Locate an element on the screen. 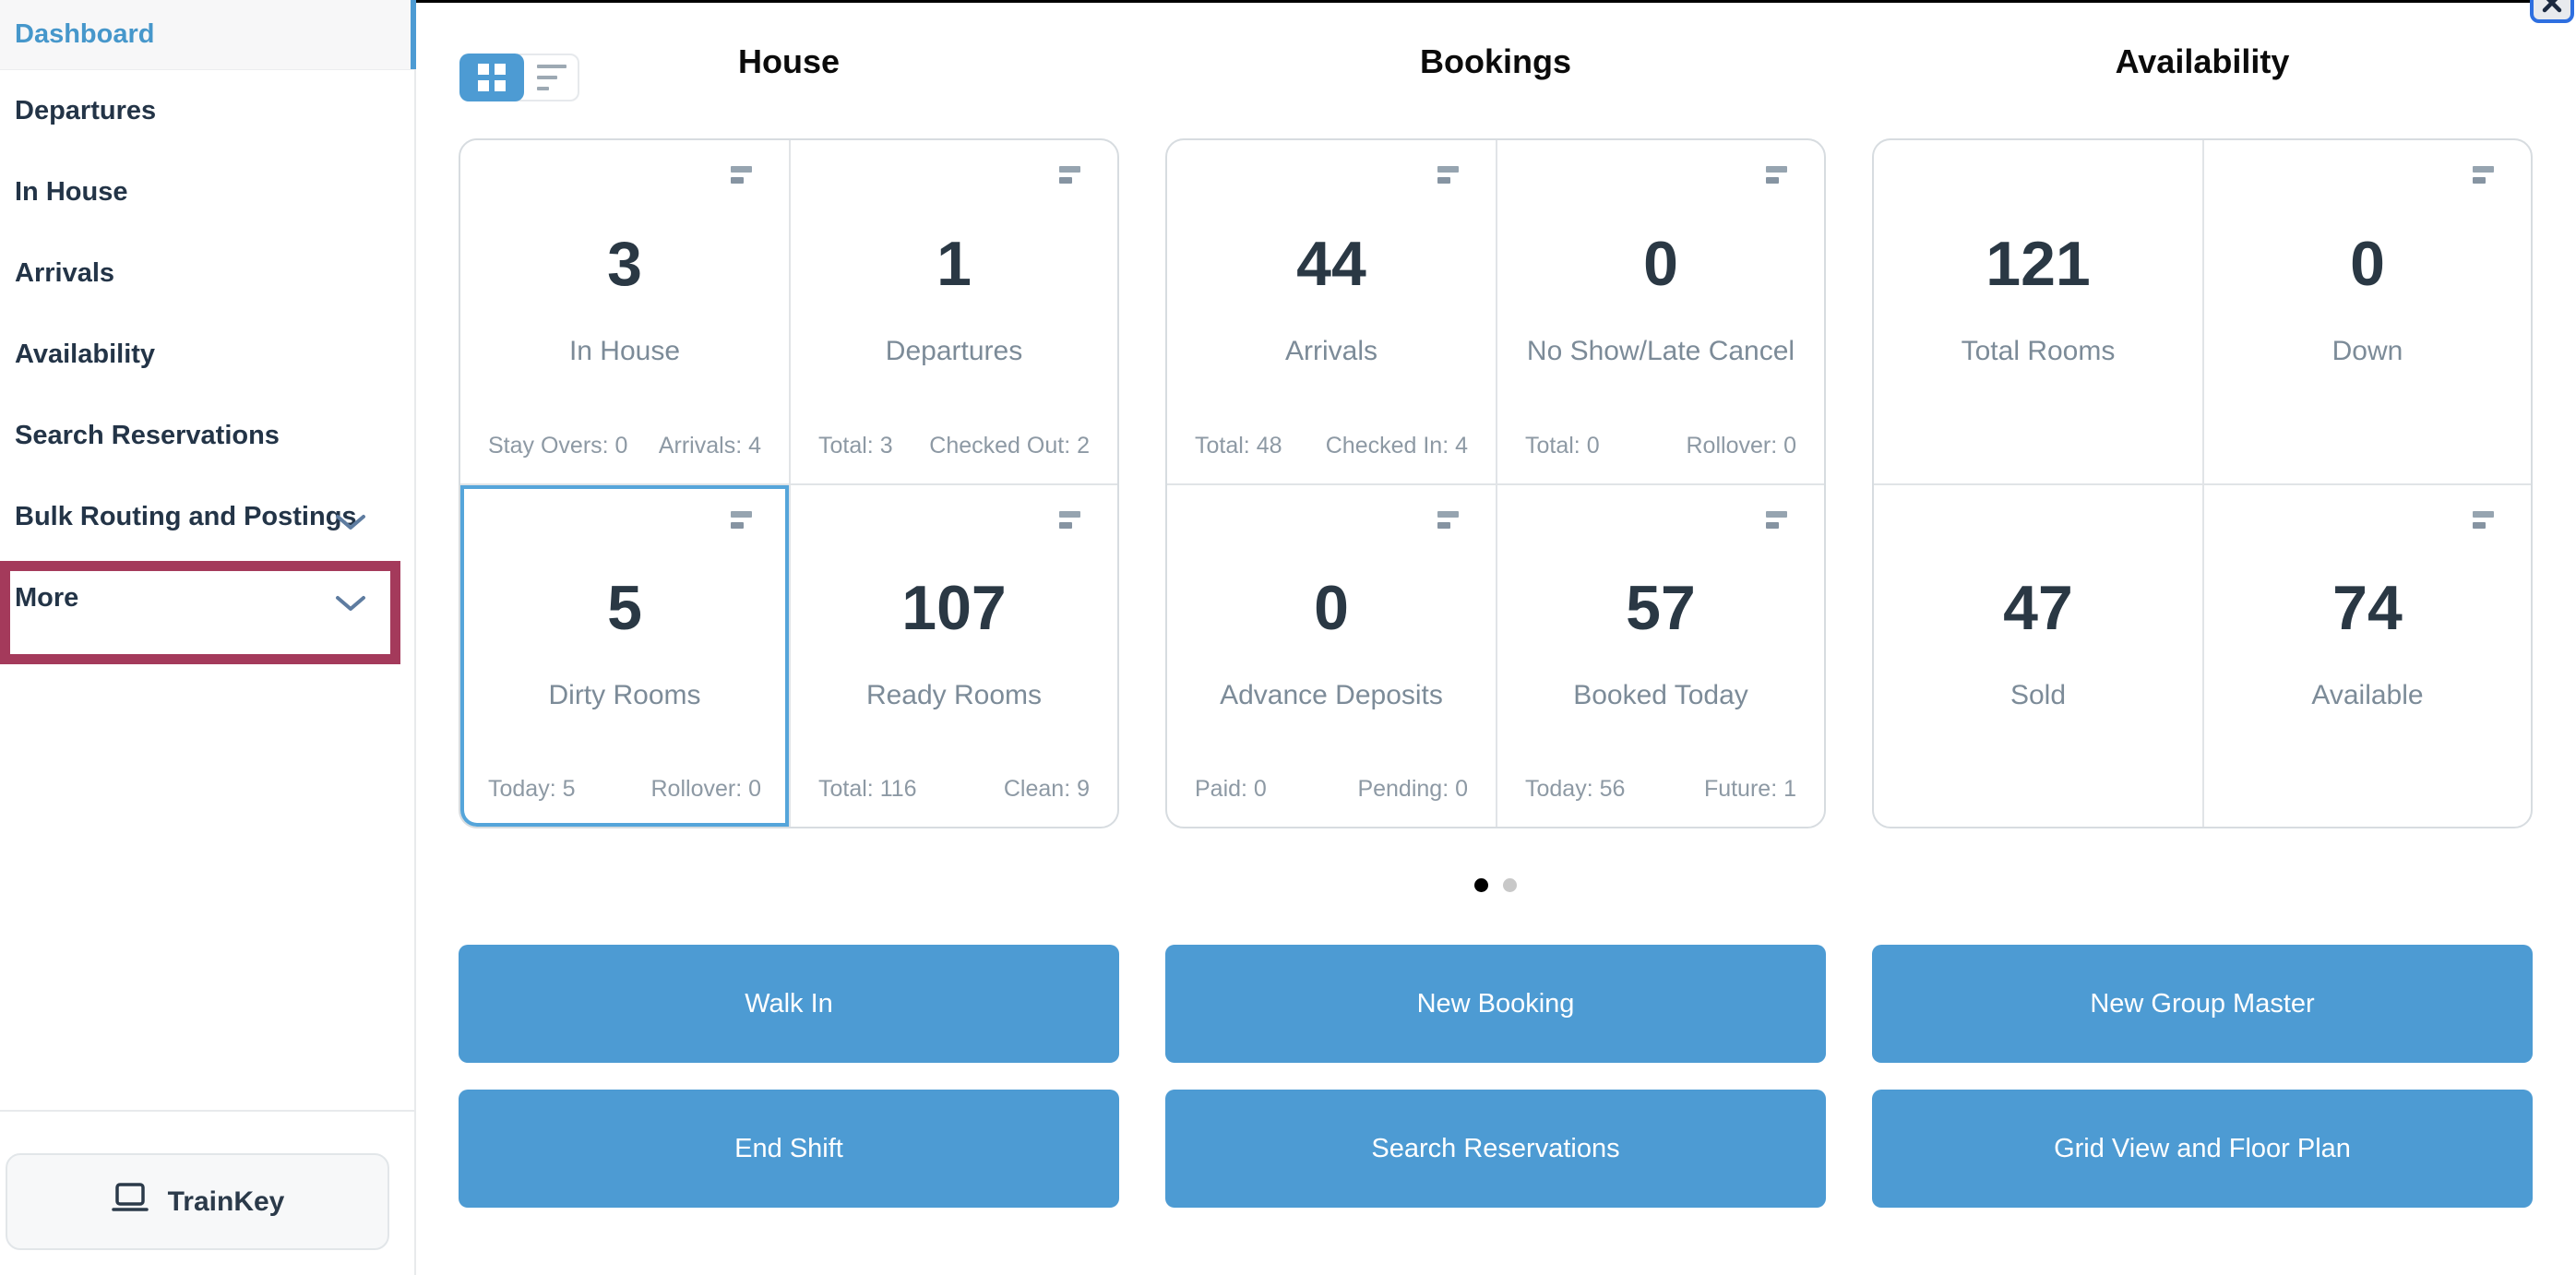  stat-details: Total: 116 Clean: 9 is located at coordinates (954, 789).